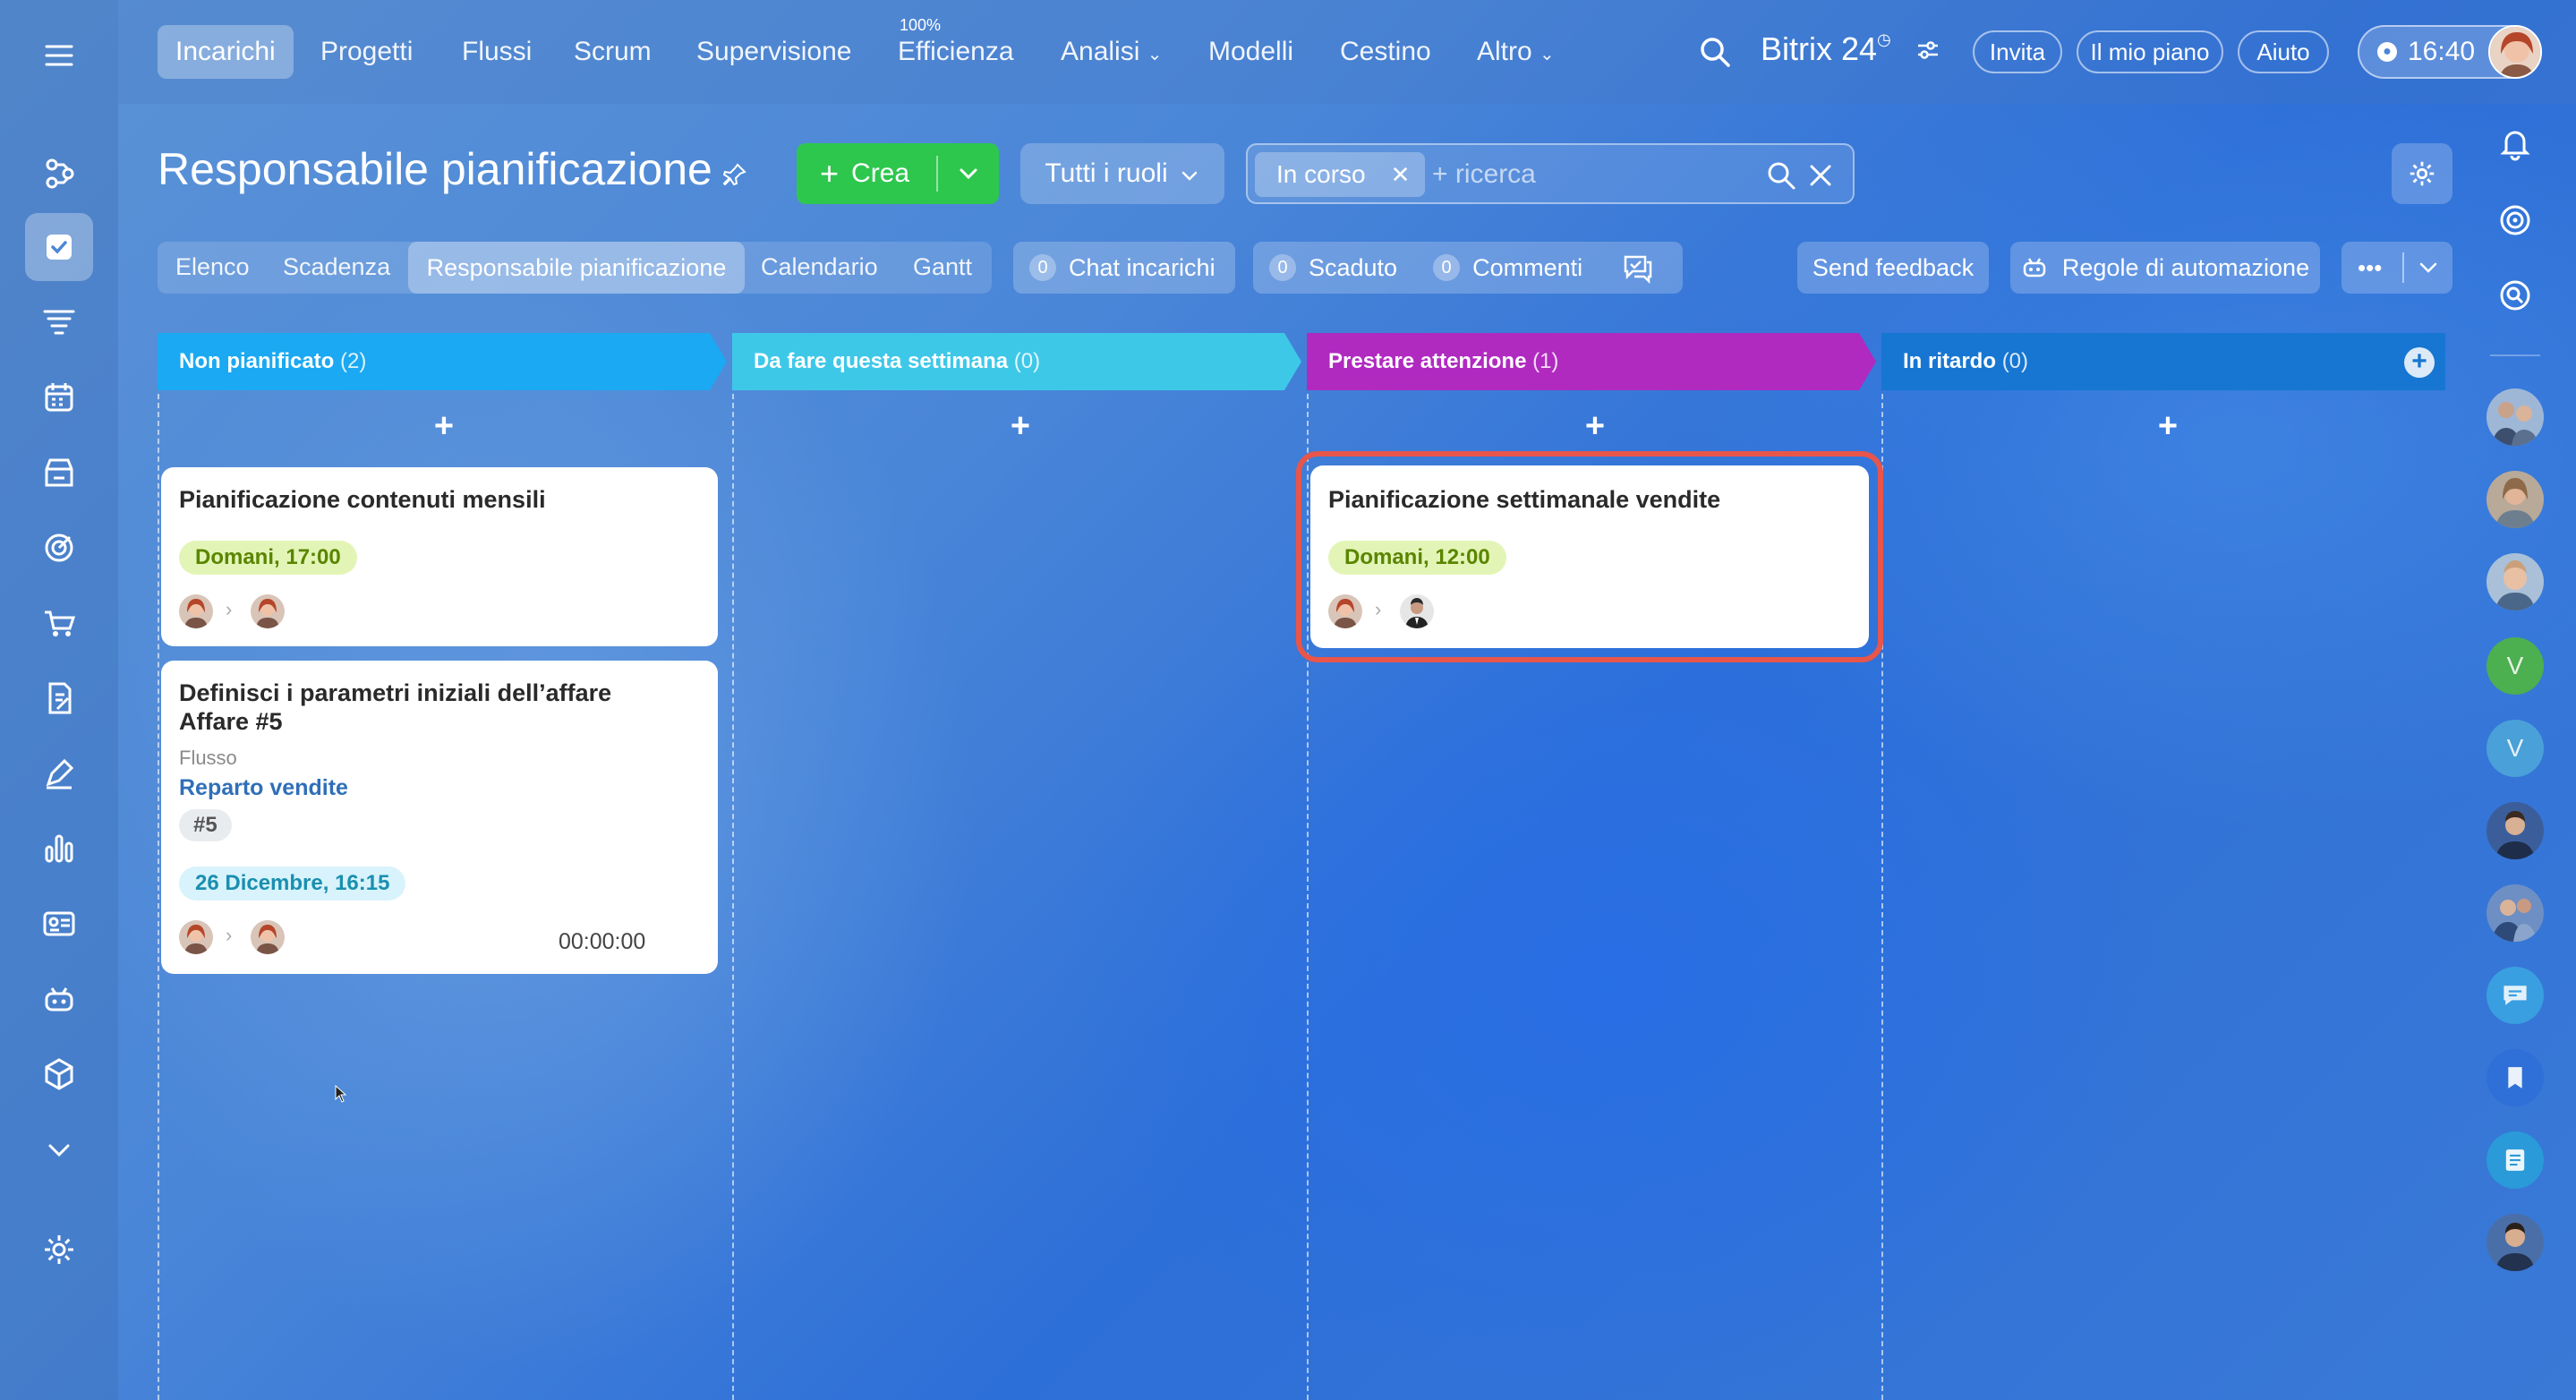 This screenshot has width=2576, height=1400. Describe the element at coordinates (1340, 174) in the screenshot. I see `filter-chip: In corso ✕` at that location.